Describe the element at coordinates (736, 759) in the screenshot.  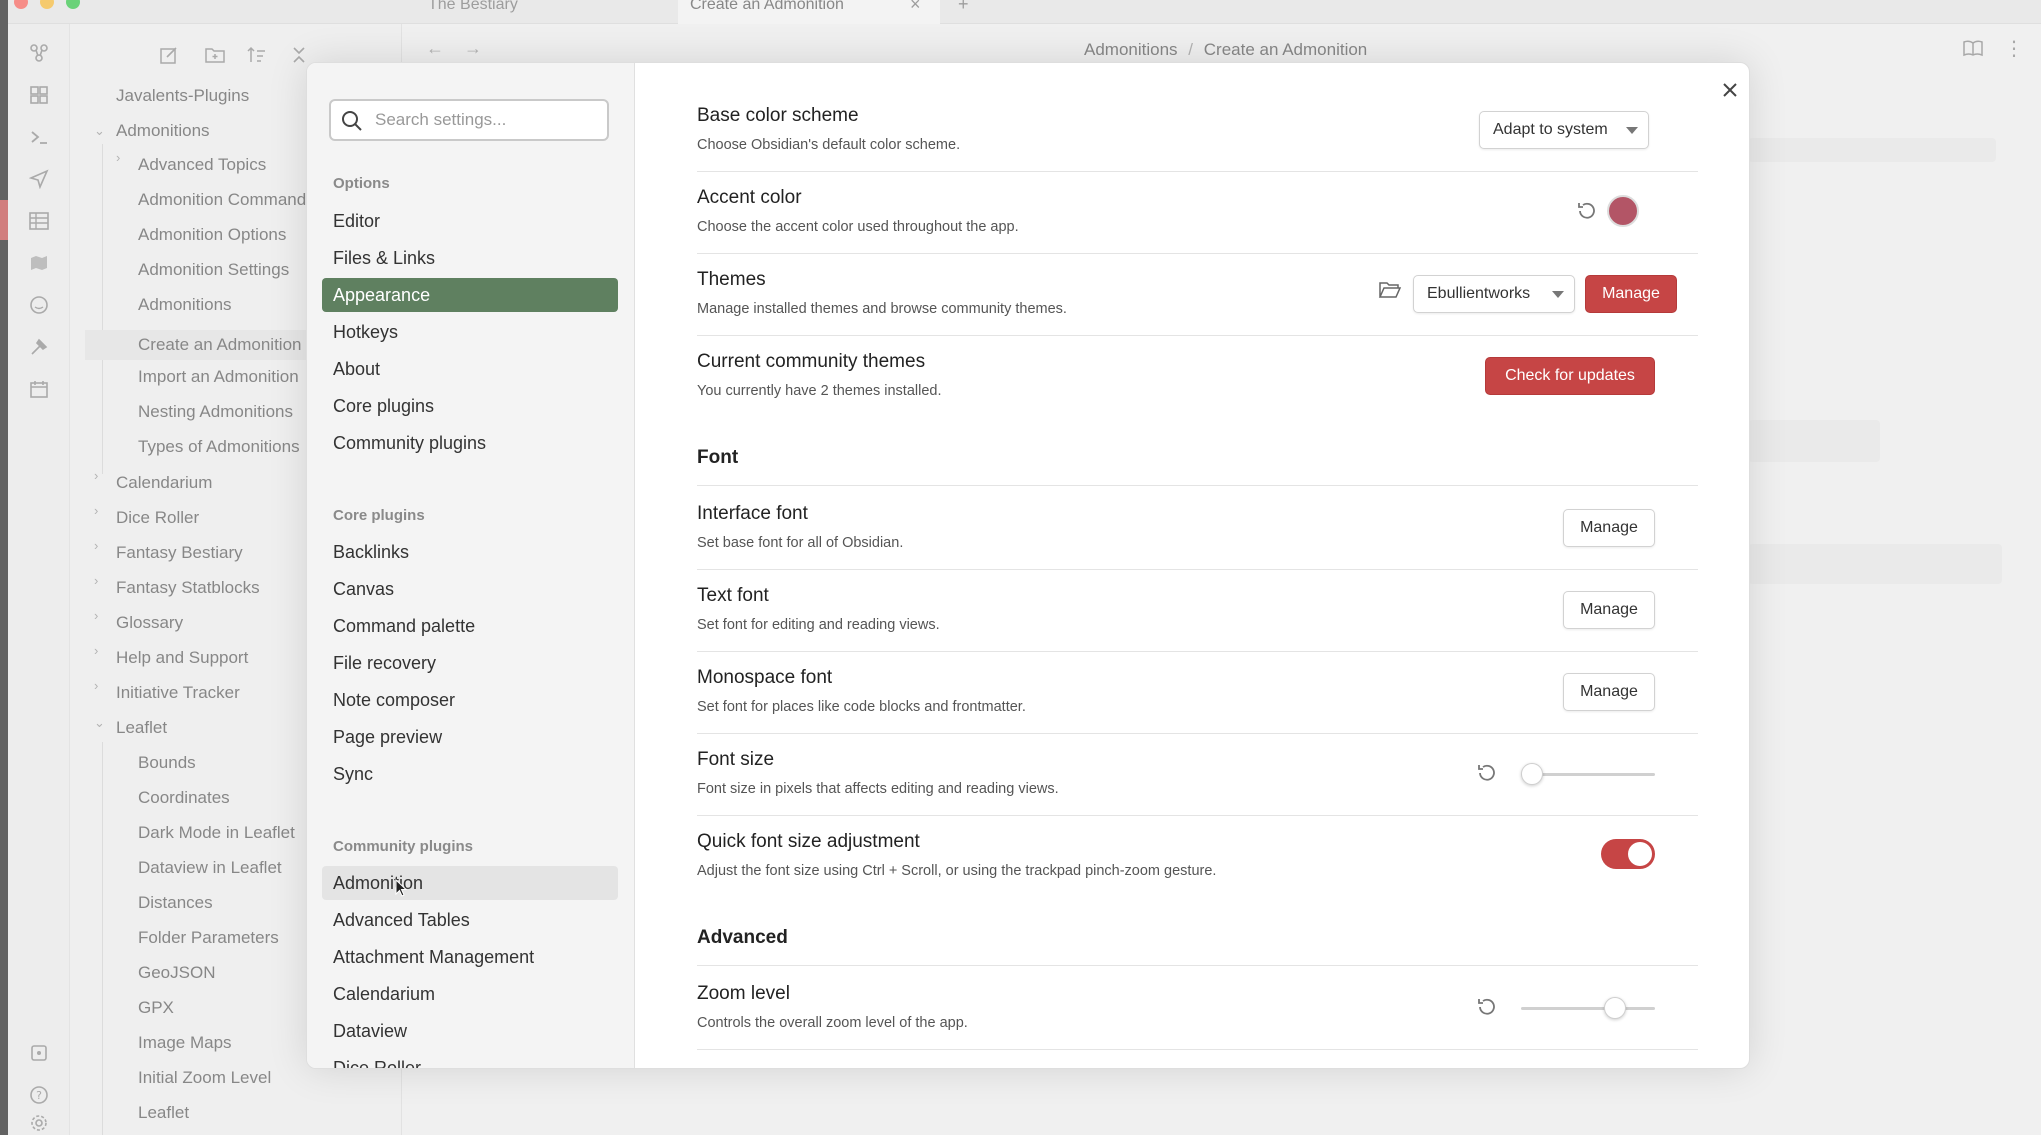
I see `setting-title-font-size: Font size` at that location.